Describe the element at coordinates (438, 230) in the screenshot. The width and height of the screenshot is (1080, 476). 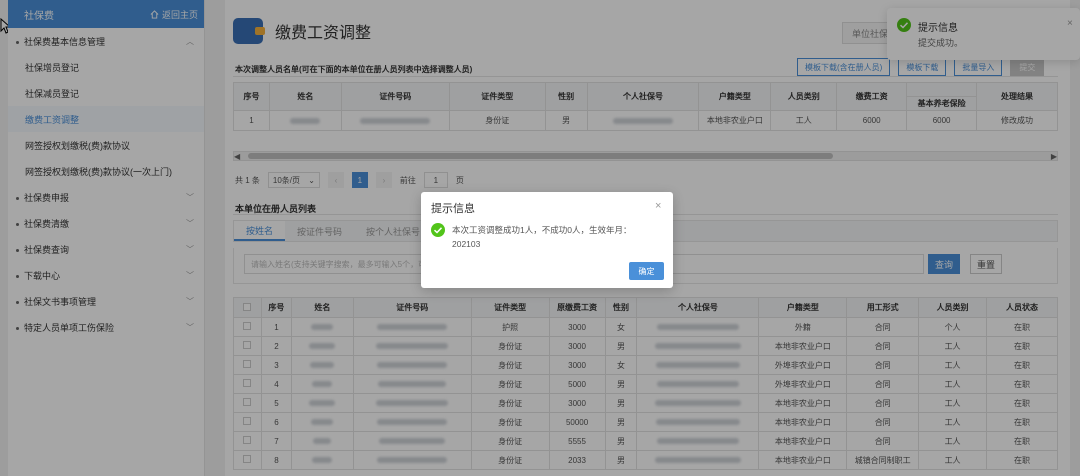
I see `success-check-icon` at that location.